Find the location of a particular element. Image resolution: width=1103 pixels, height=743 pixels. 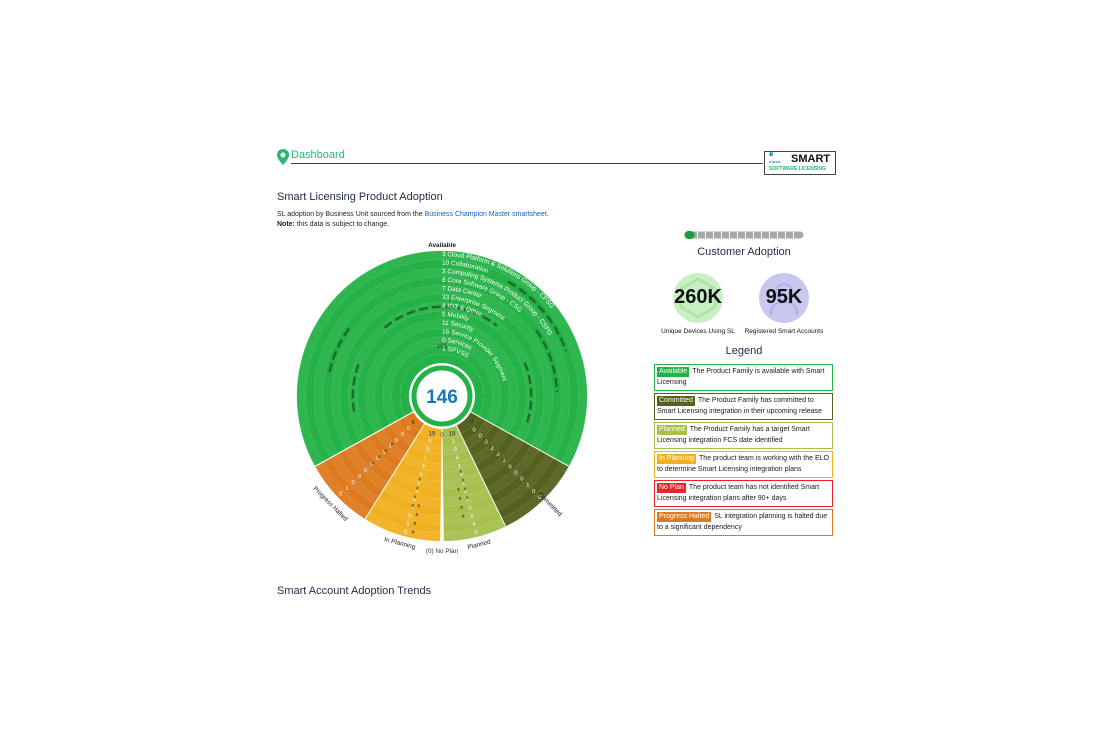

stat-circle: 260K is located at coordinates (698, 298).